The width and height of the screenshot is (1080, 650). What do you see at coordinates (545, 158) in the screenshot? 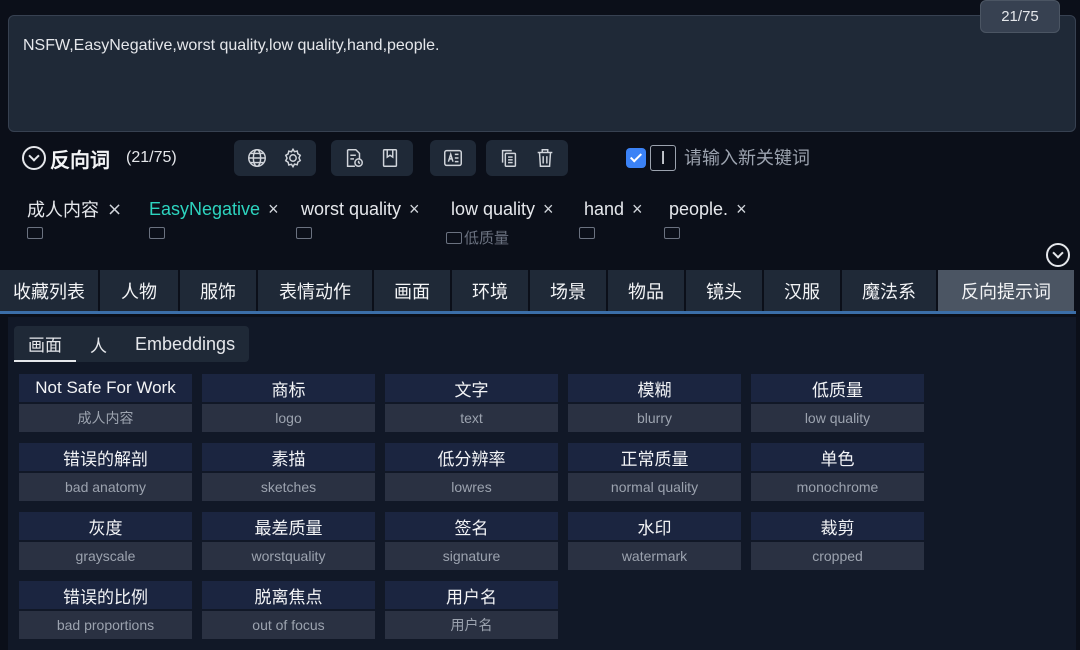
I see `trash-icon` at bounding box center [545, 158].